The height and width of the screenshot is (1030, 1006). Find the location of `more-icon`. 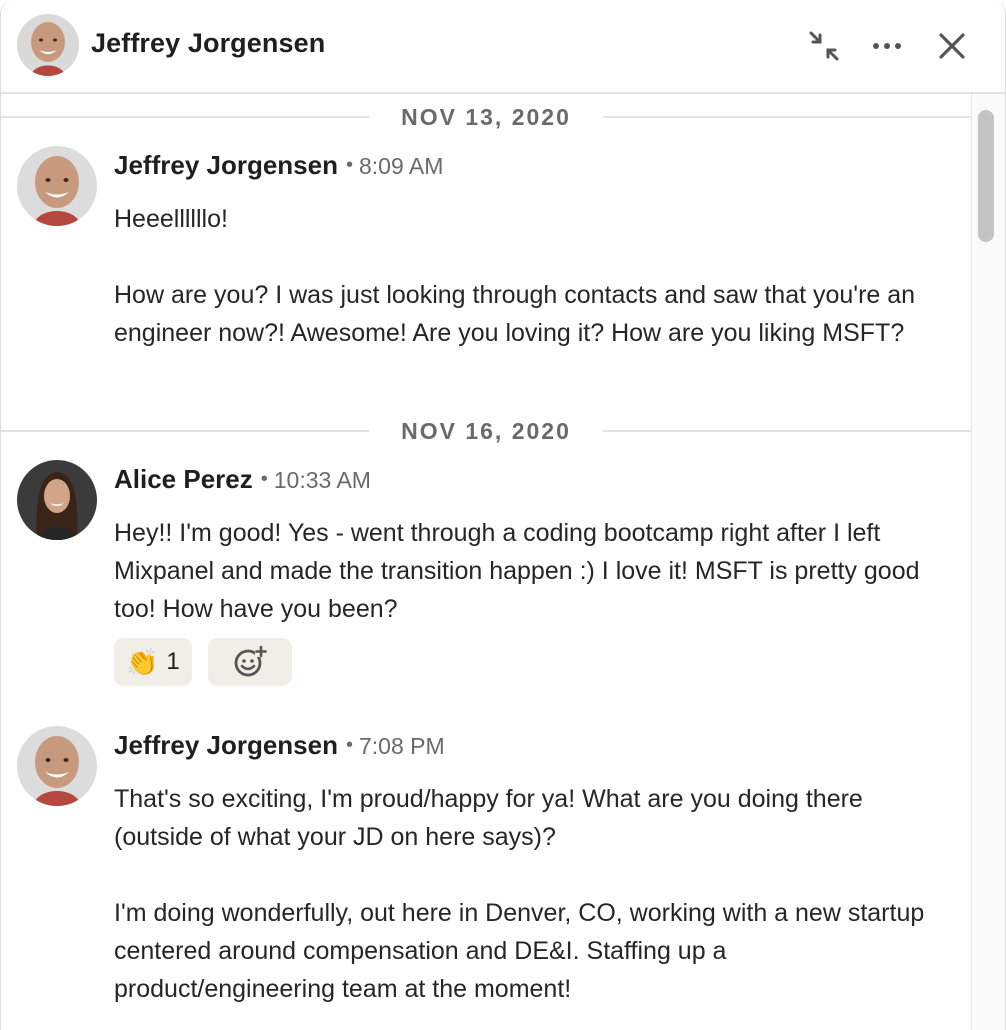

more-icon is located at coordinates (887, 46).